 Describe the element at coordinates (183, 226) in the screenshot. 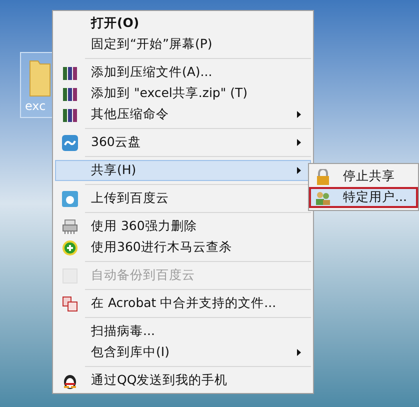

I see `menu-item: 使用 360强力删除` at that location.